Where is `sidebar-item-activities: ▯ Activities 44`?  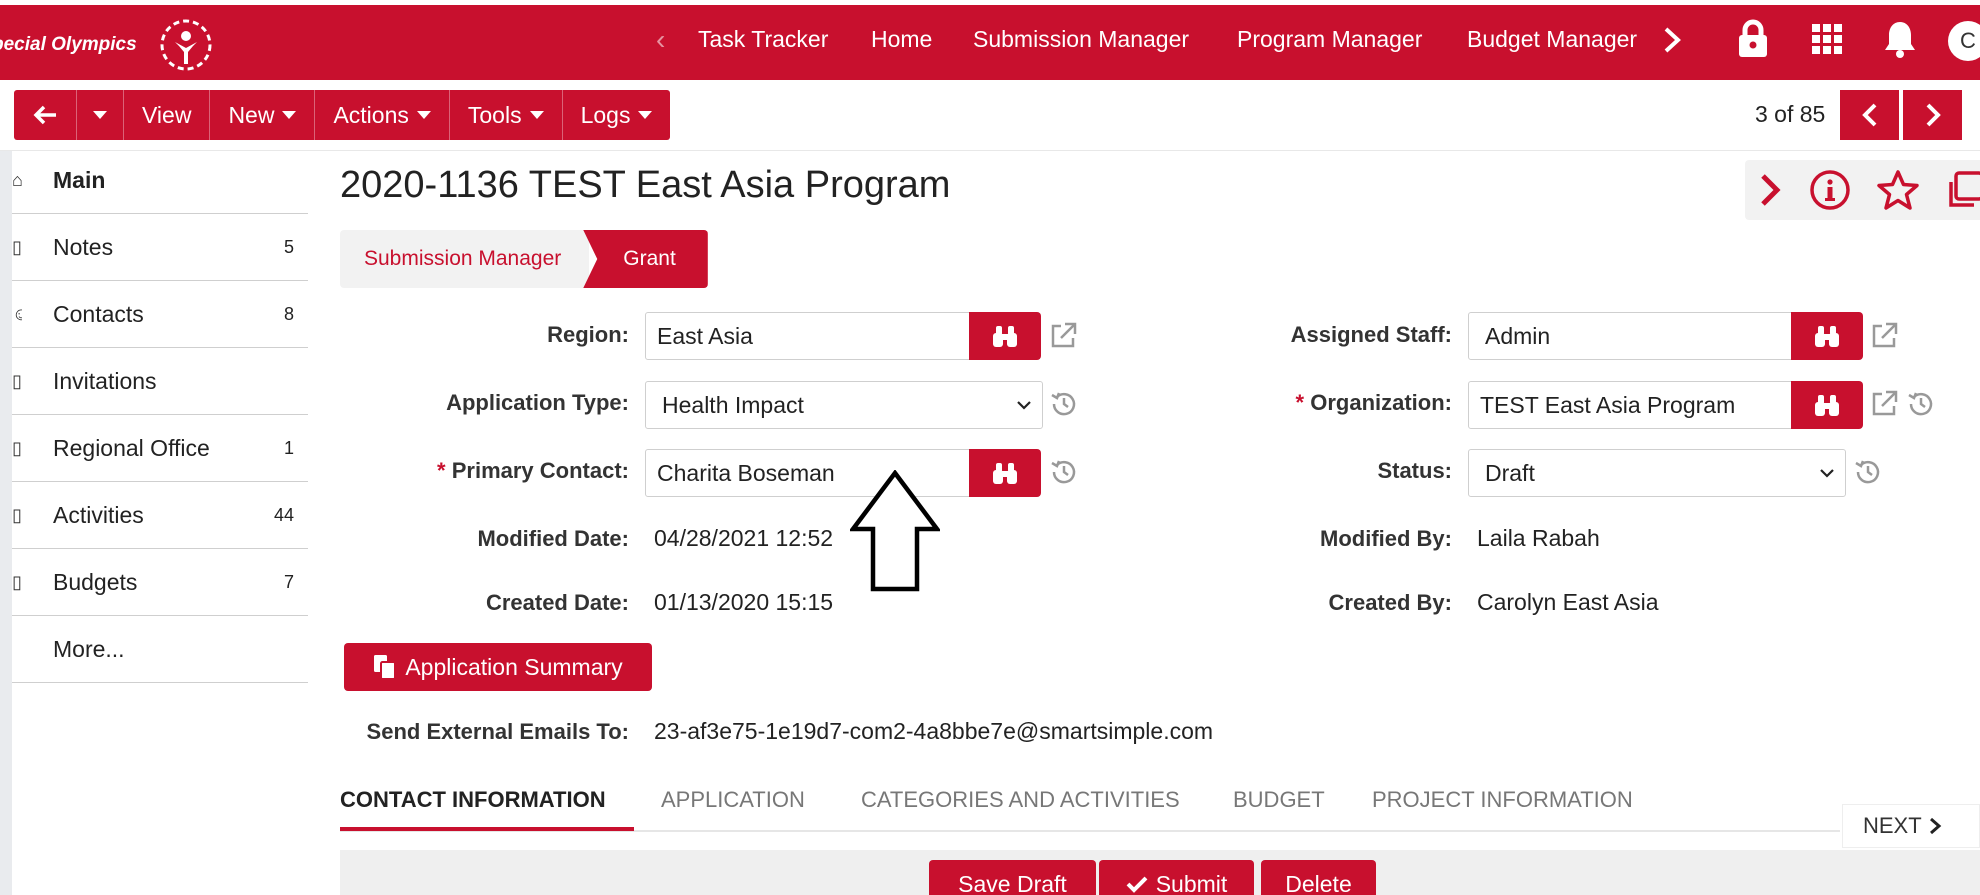 sidebar-item-activities: ▯ Activities 44 is located at coordinates (160, 516).